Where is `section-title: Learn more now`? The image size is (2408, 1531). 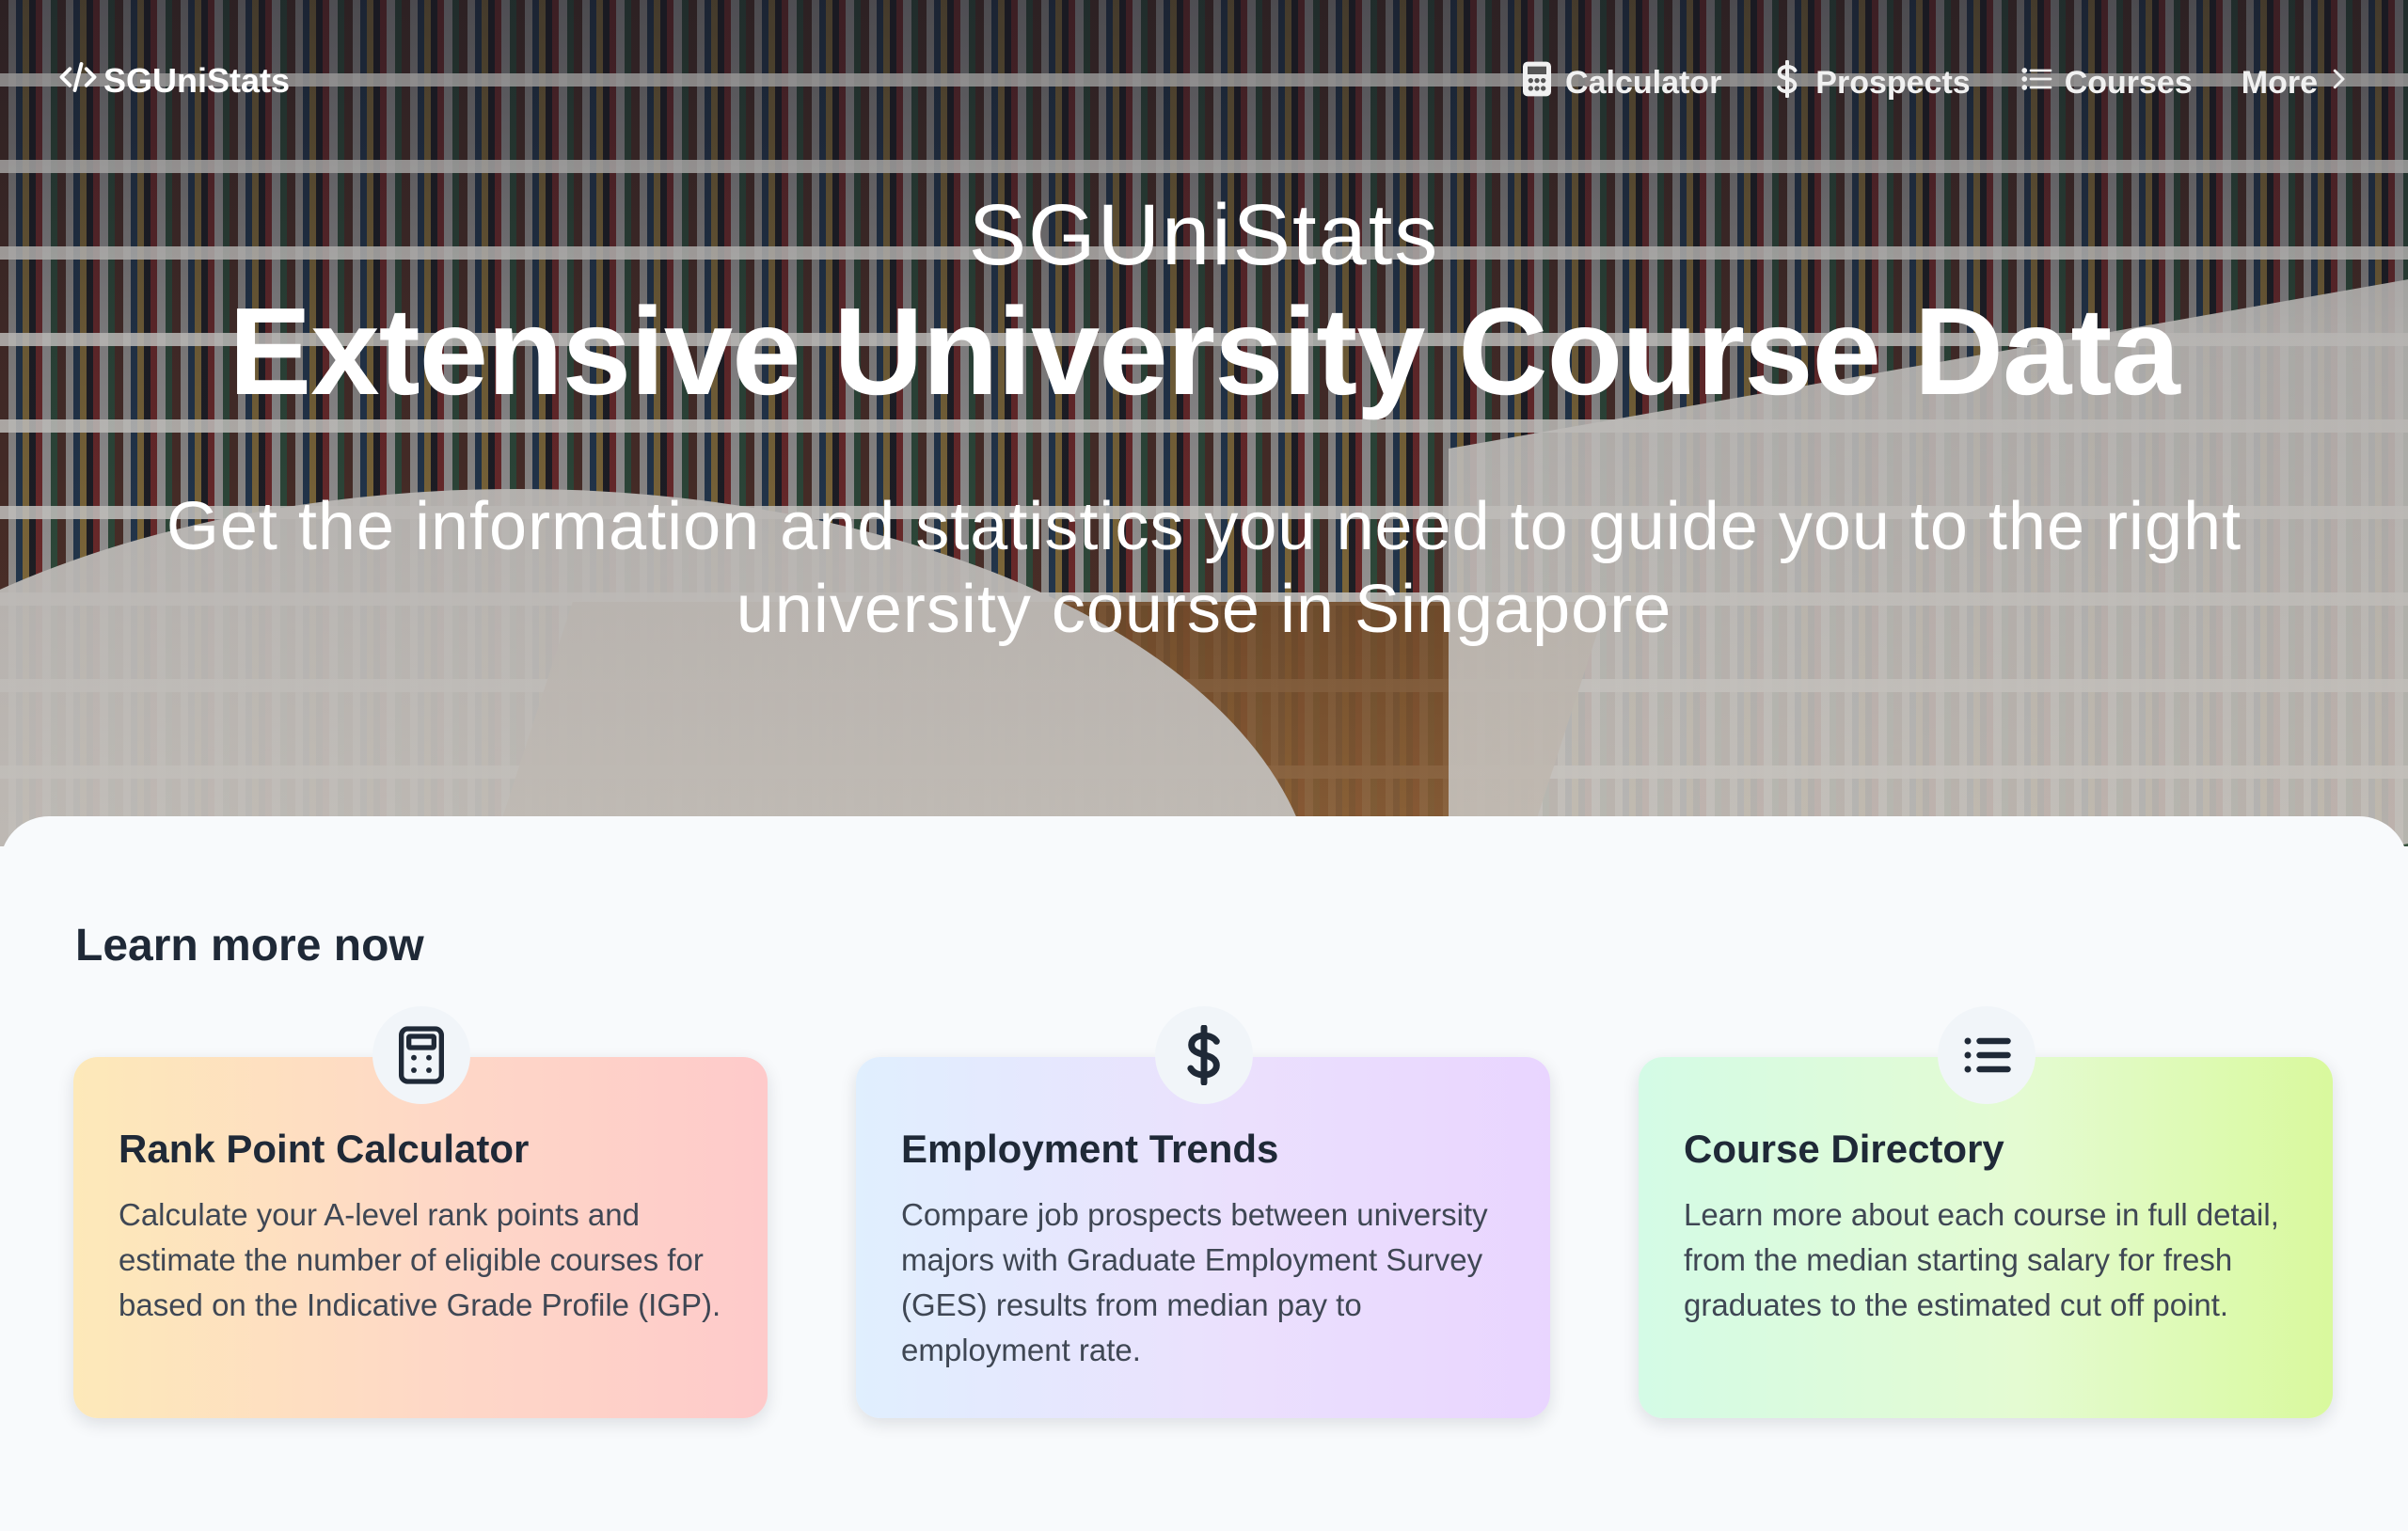 section-title: Learn more now is located at coordinates (249, 946).